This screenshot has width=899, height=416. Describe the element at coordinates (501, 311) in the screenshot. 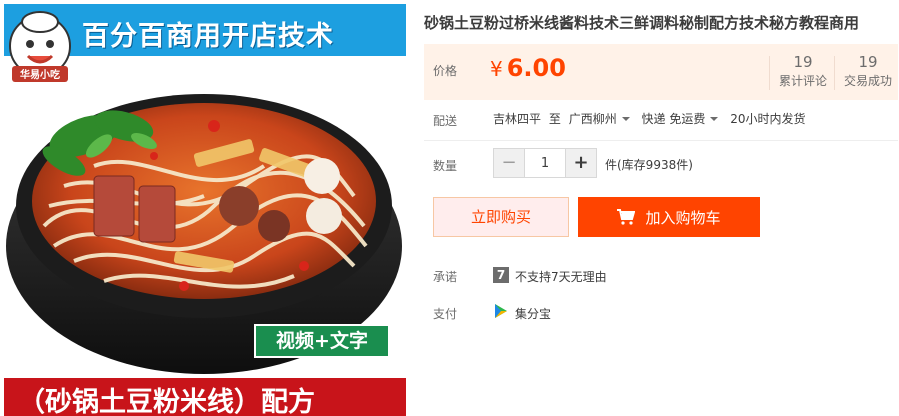

I see `jifenbao-icon` at that location.